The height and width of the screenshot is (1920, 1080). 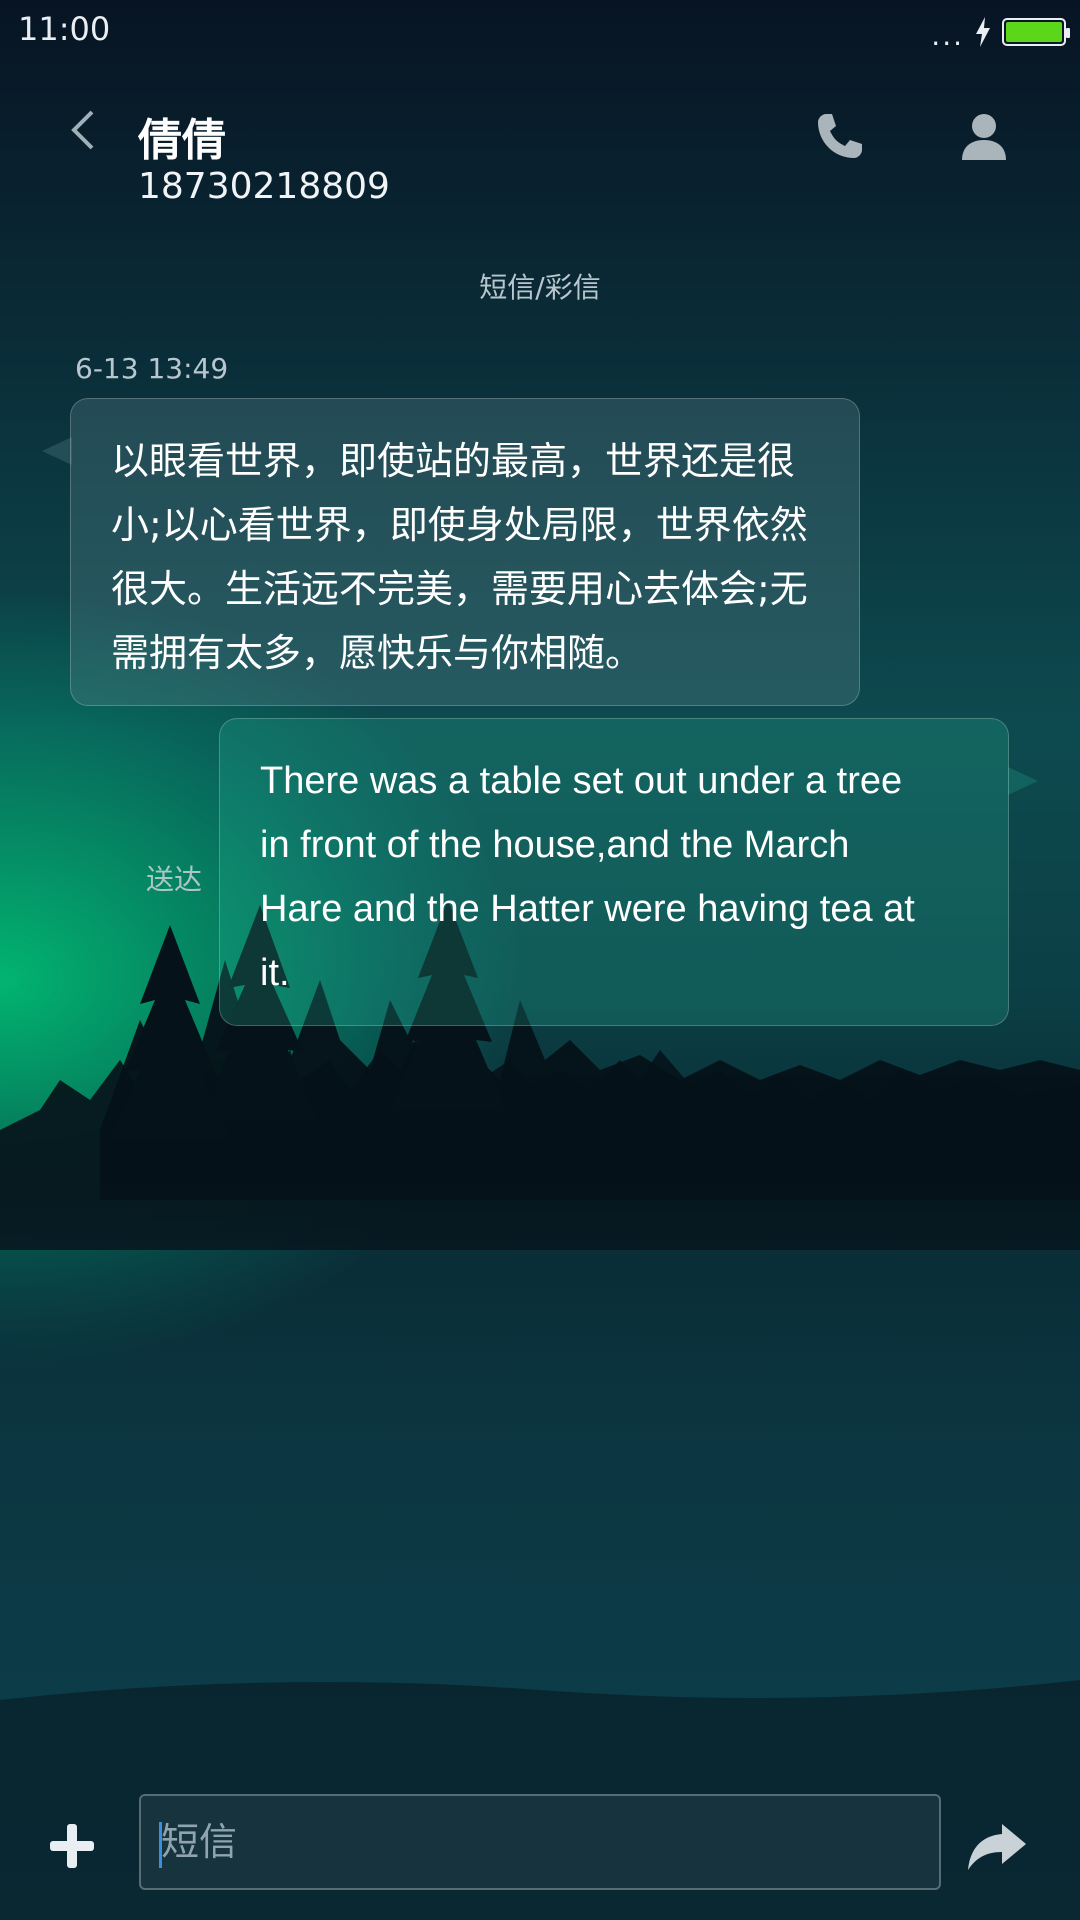 What do you see at coordinates (459, 525) in the screenshot?
I see `message-line: 小;以心看世界，即使身处局限，世界依然` at bounding box center [459, 525].